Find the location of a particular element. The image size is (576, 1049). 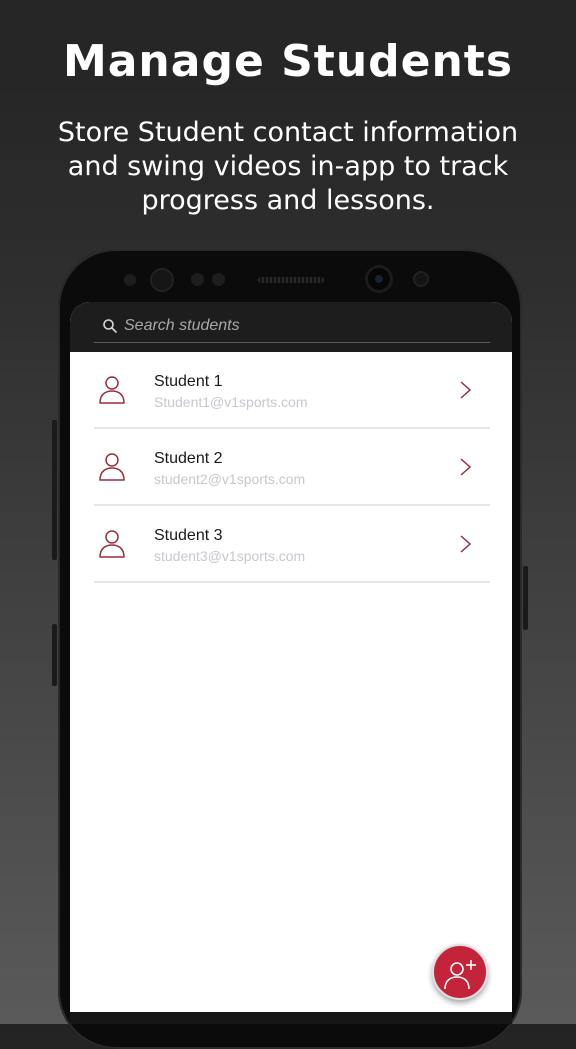

student-row: Student 2 student2@v1sports.com is located at coordinates (292, 467).